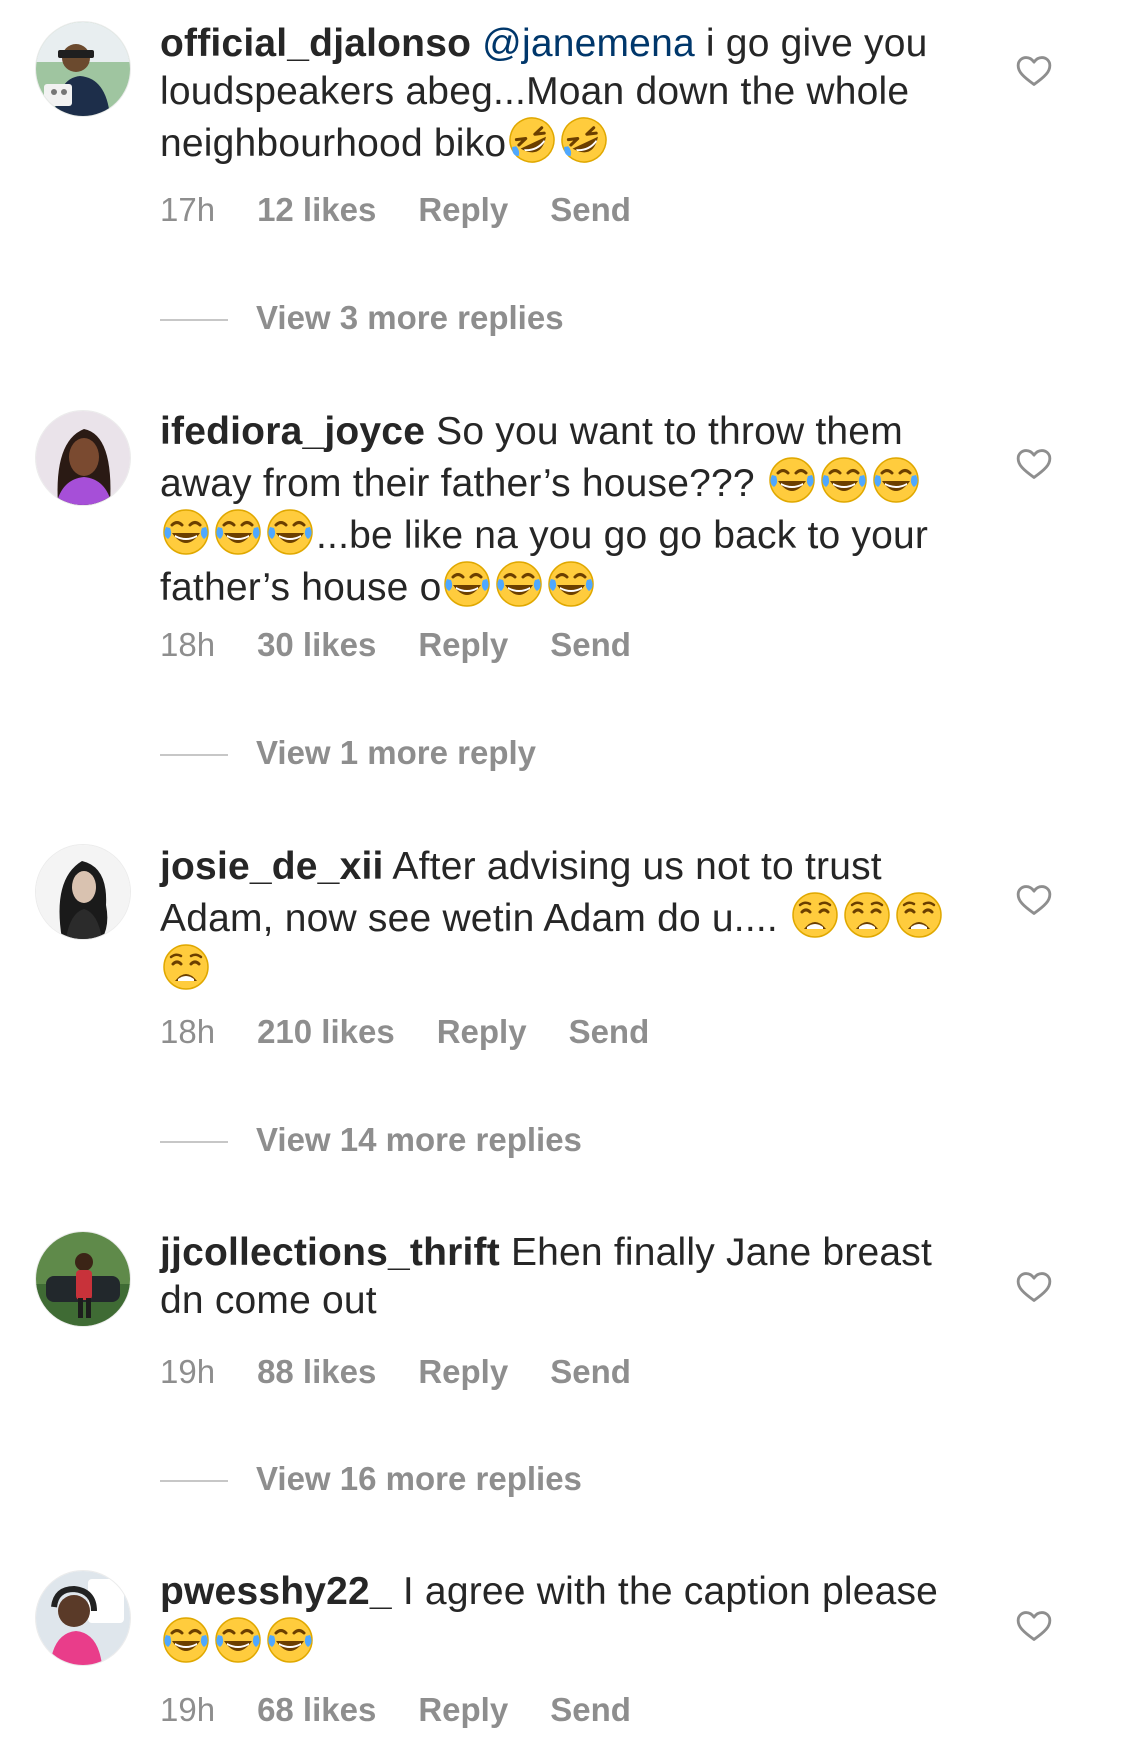 Image resolution: width=1125 pixels, height=1740 pixels. Describe the element at coordinates (272, 866) in the screenshot. I see `comment-username: josie_de_xii` at that location.